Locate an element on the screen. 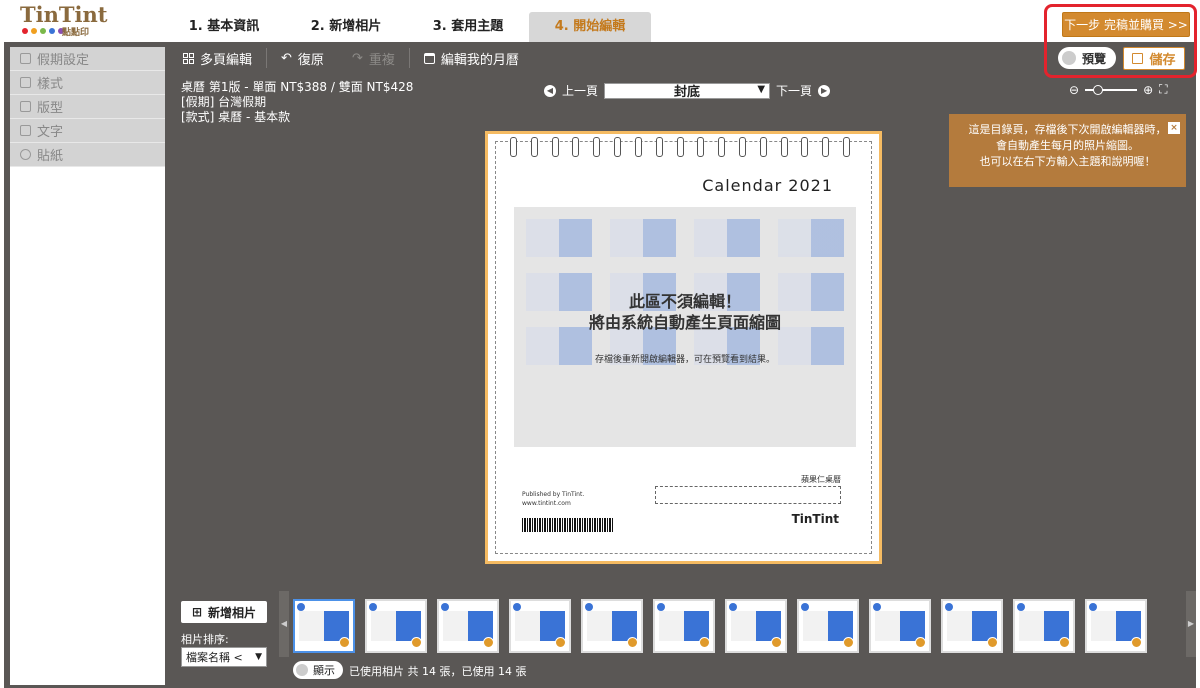 Image resolution: width=1200 pixels, height=688 pixels. redo-icon: ↷ is located at coordinates (357, 58).